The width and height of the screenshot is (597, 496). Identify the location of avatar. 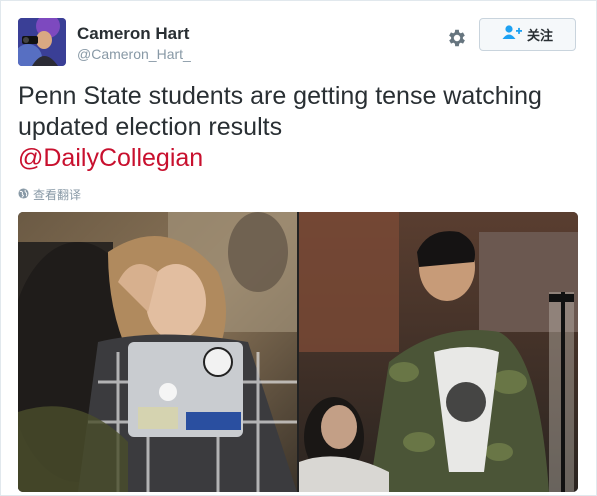
(42, 42).